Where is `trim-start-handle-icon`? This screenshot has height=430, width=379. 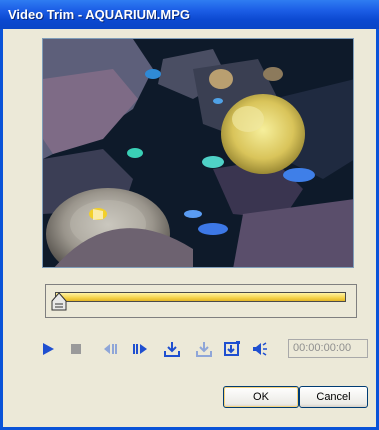 trim-start-handle-icon is located at coordinates (59, 302).